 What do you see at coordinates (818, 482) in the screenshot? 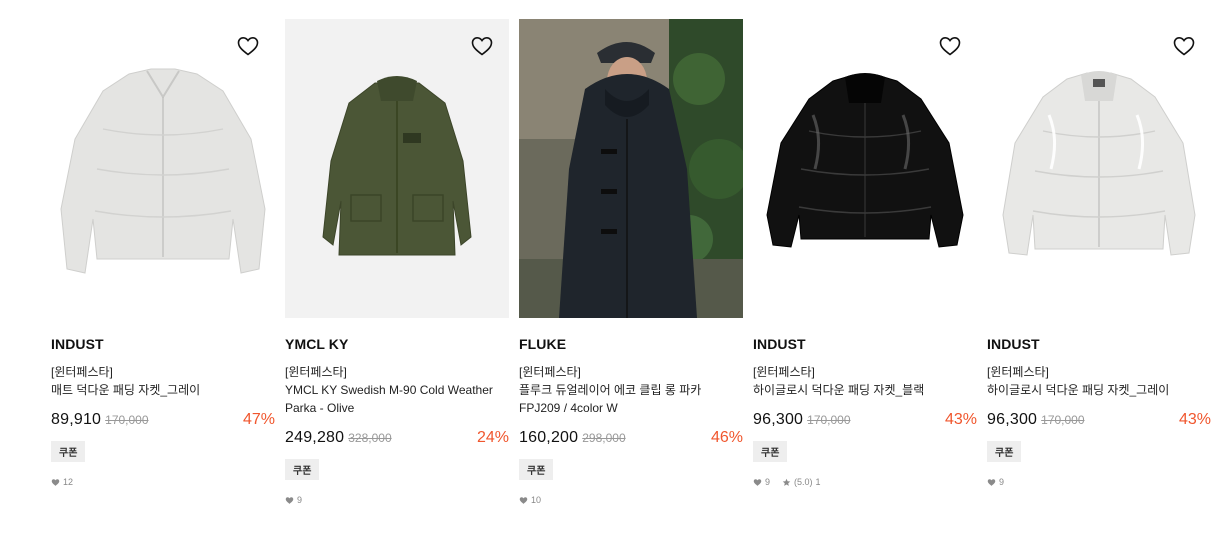
I see `review-count: 1` at bounding box center [818, 482].